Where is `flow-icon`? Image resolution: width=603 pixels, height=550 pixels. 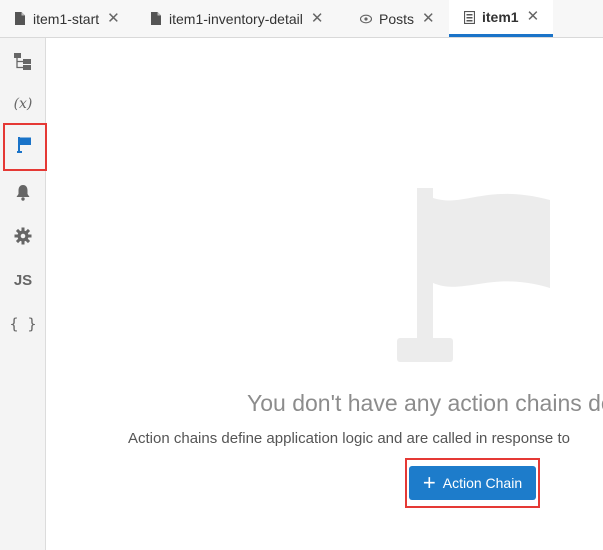 flow-icon is located at coordinates (469, 17).